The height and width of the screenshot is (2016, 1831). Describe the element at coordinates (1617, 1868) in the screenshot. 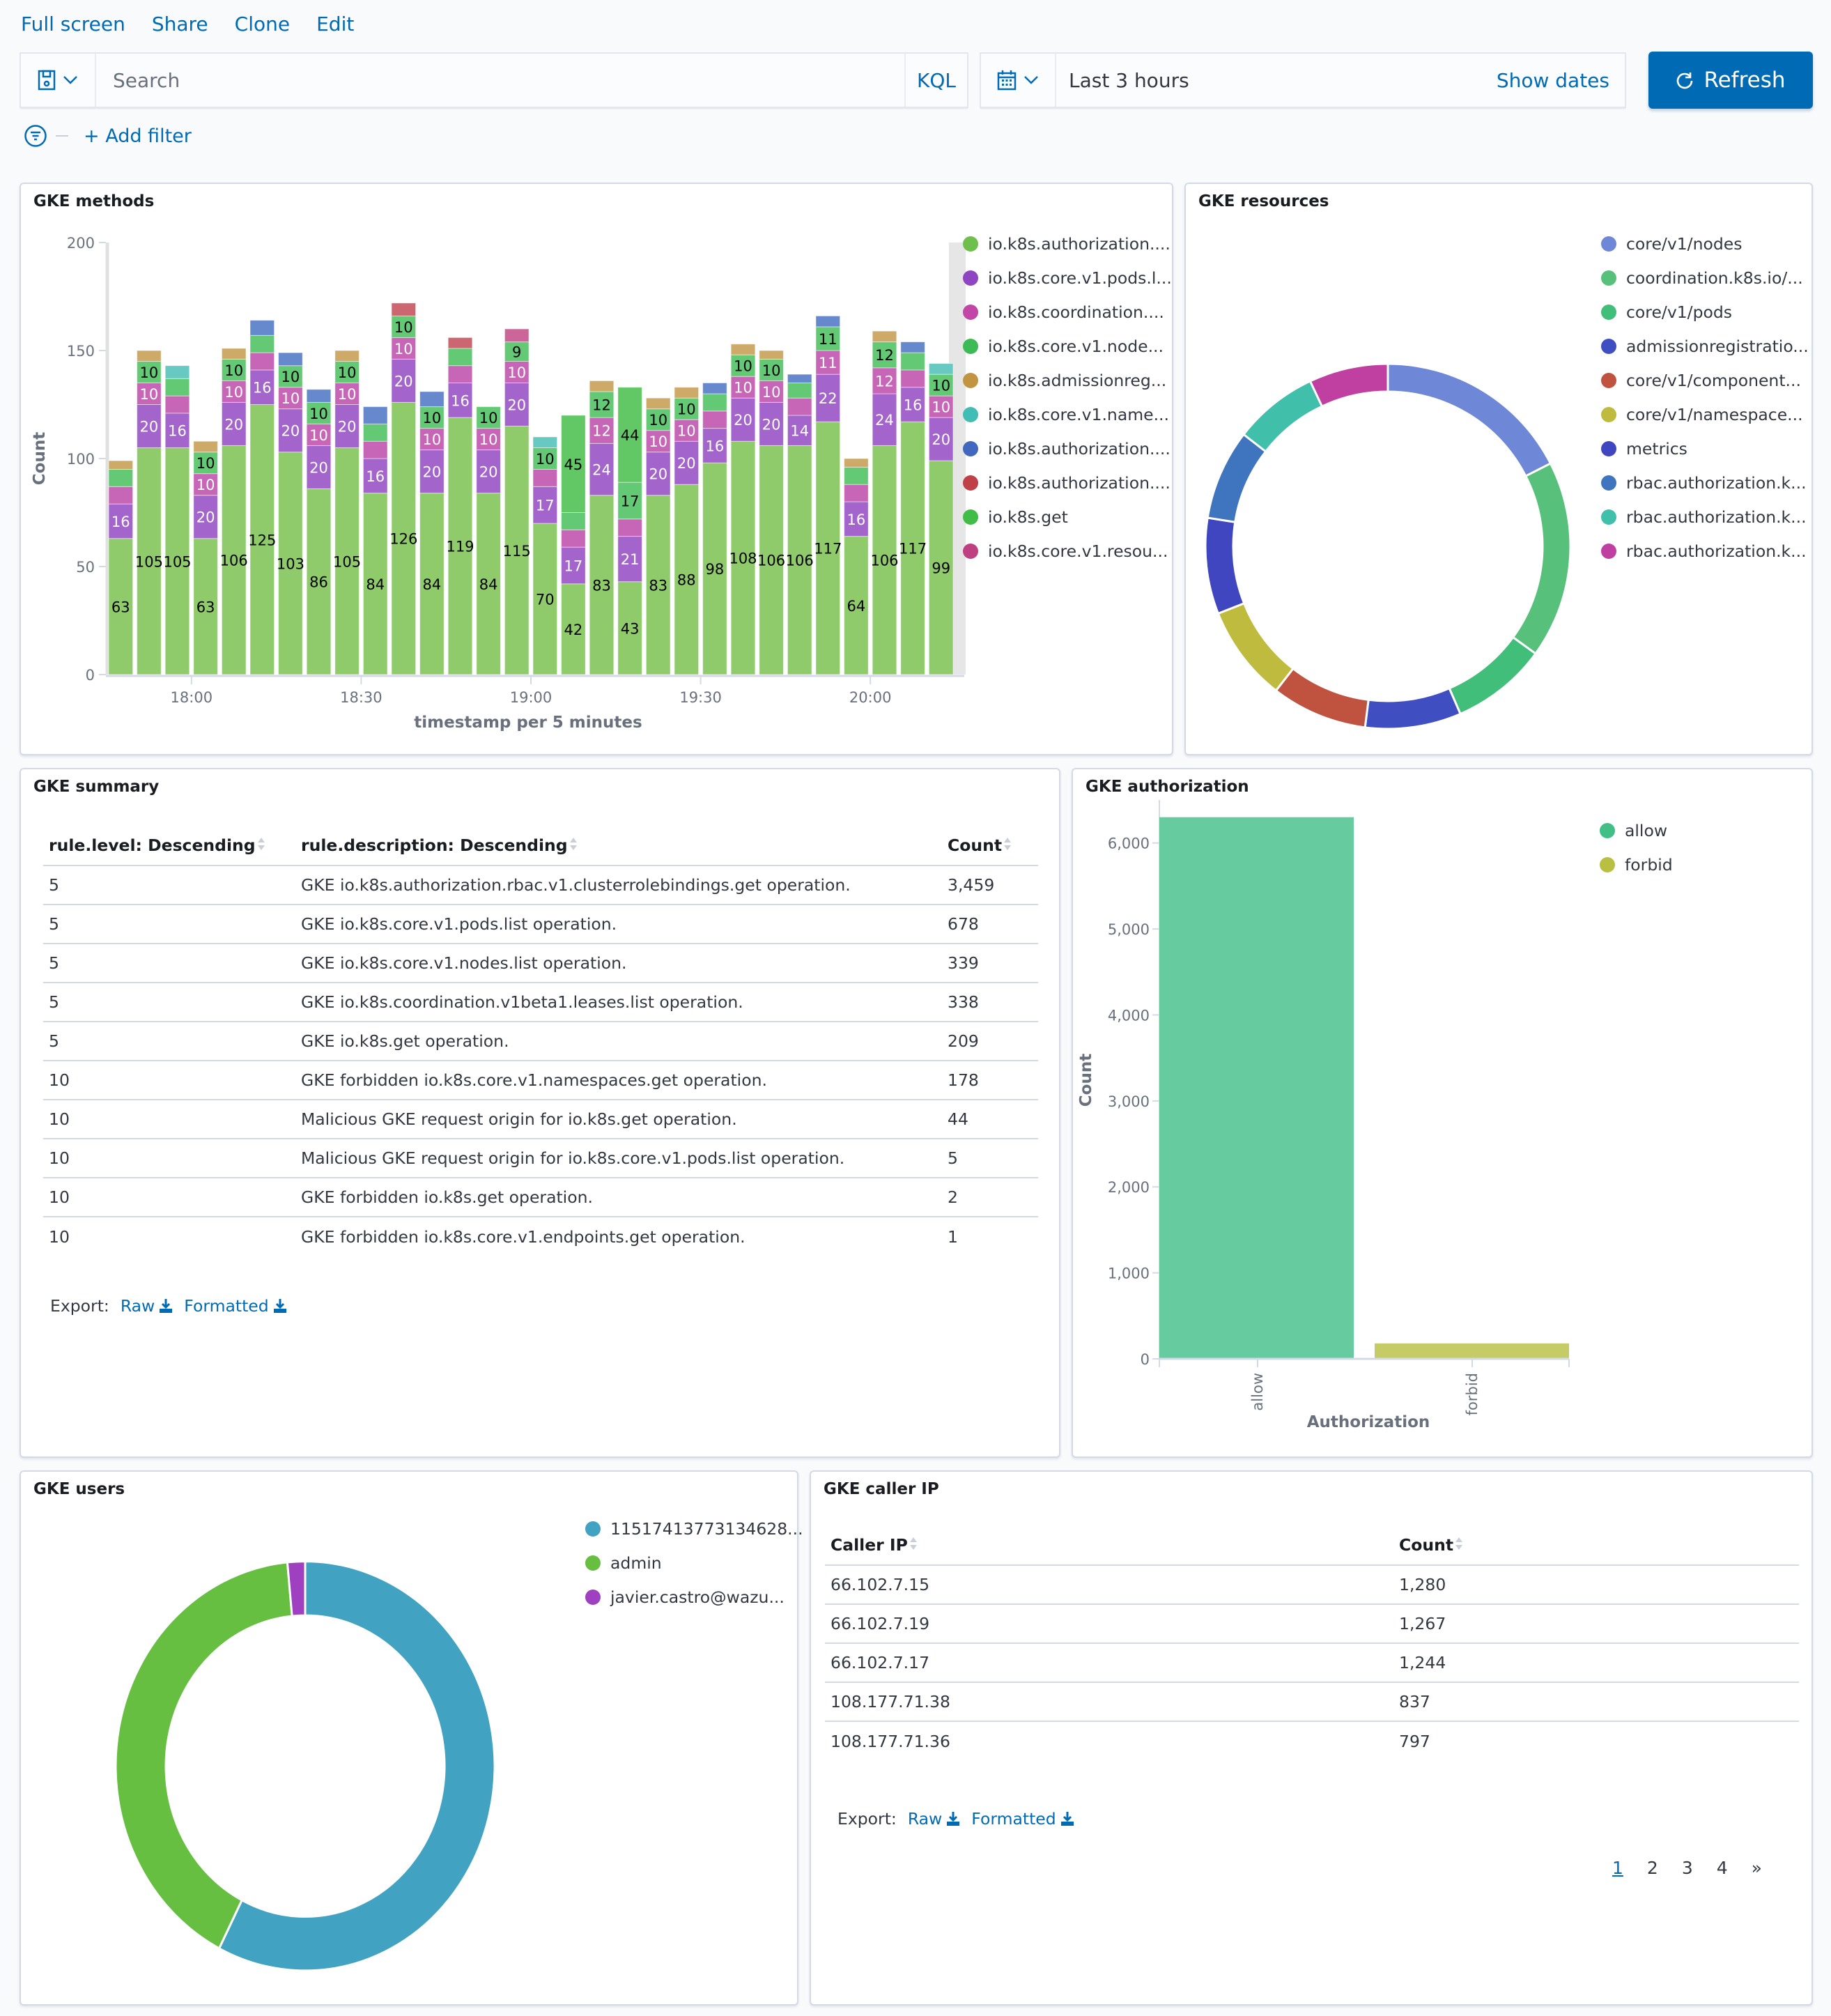

I see `page-button: 1` at that location.